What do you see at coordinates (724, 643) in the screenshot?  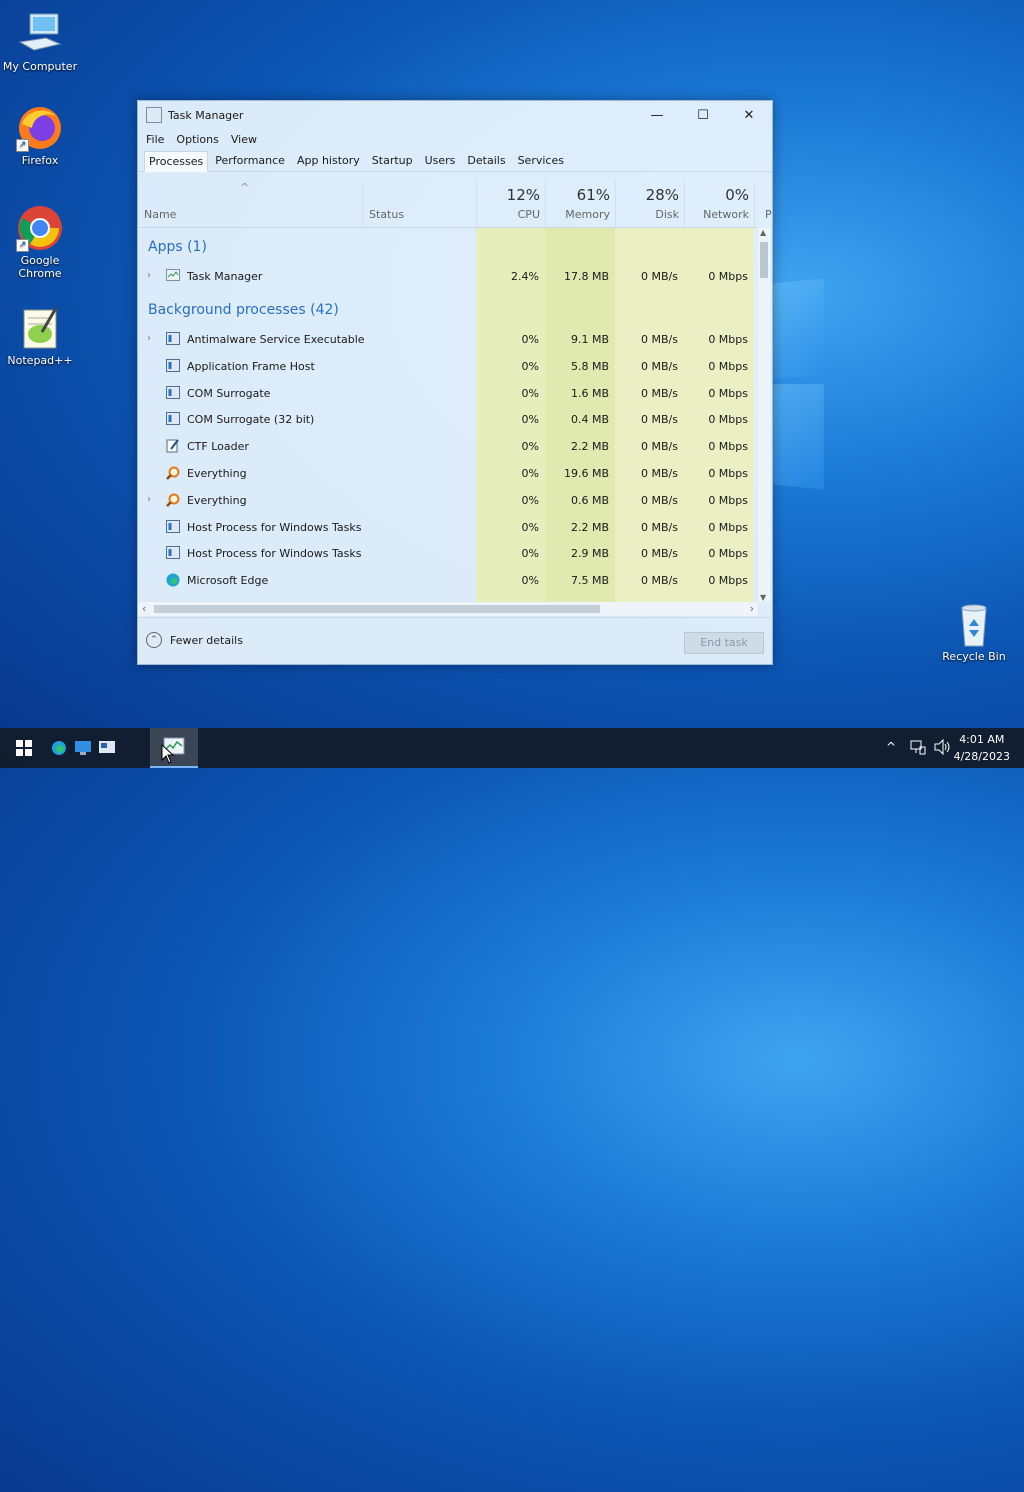 I see `end-task-button: End task` at bounding box center [724, 643].